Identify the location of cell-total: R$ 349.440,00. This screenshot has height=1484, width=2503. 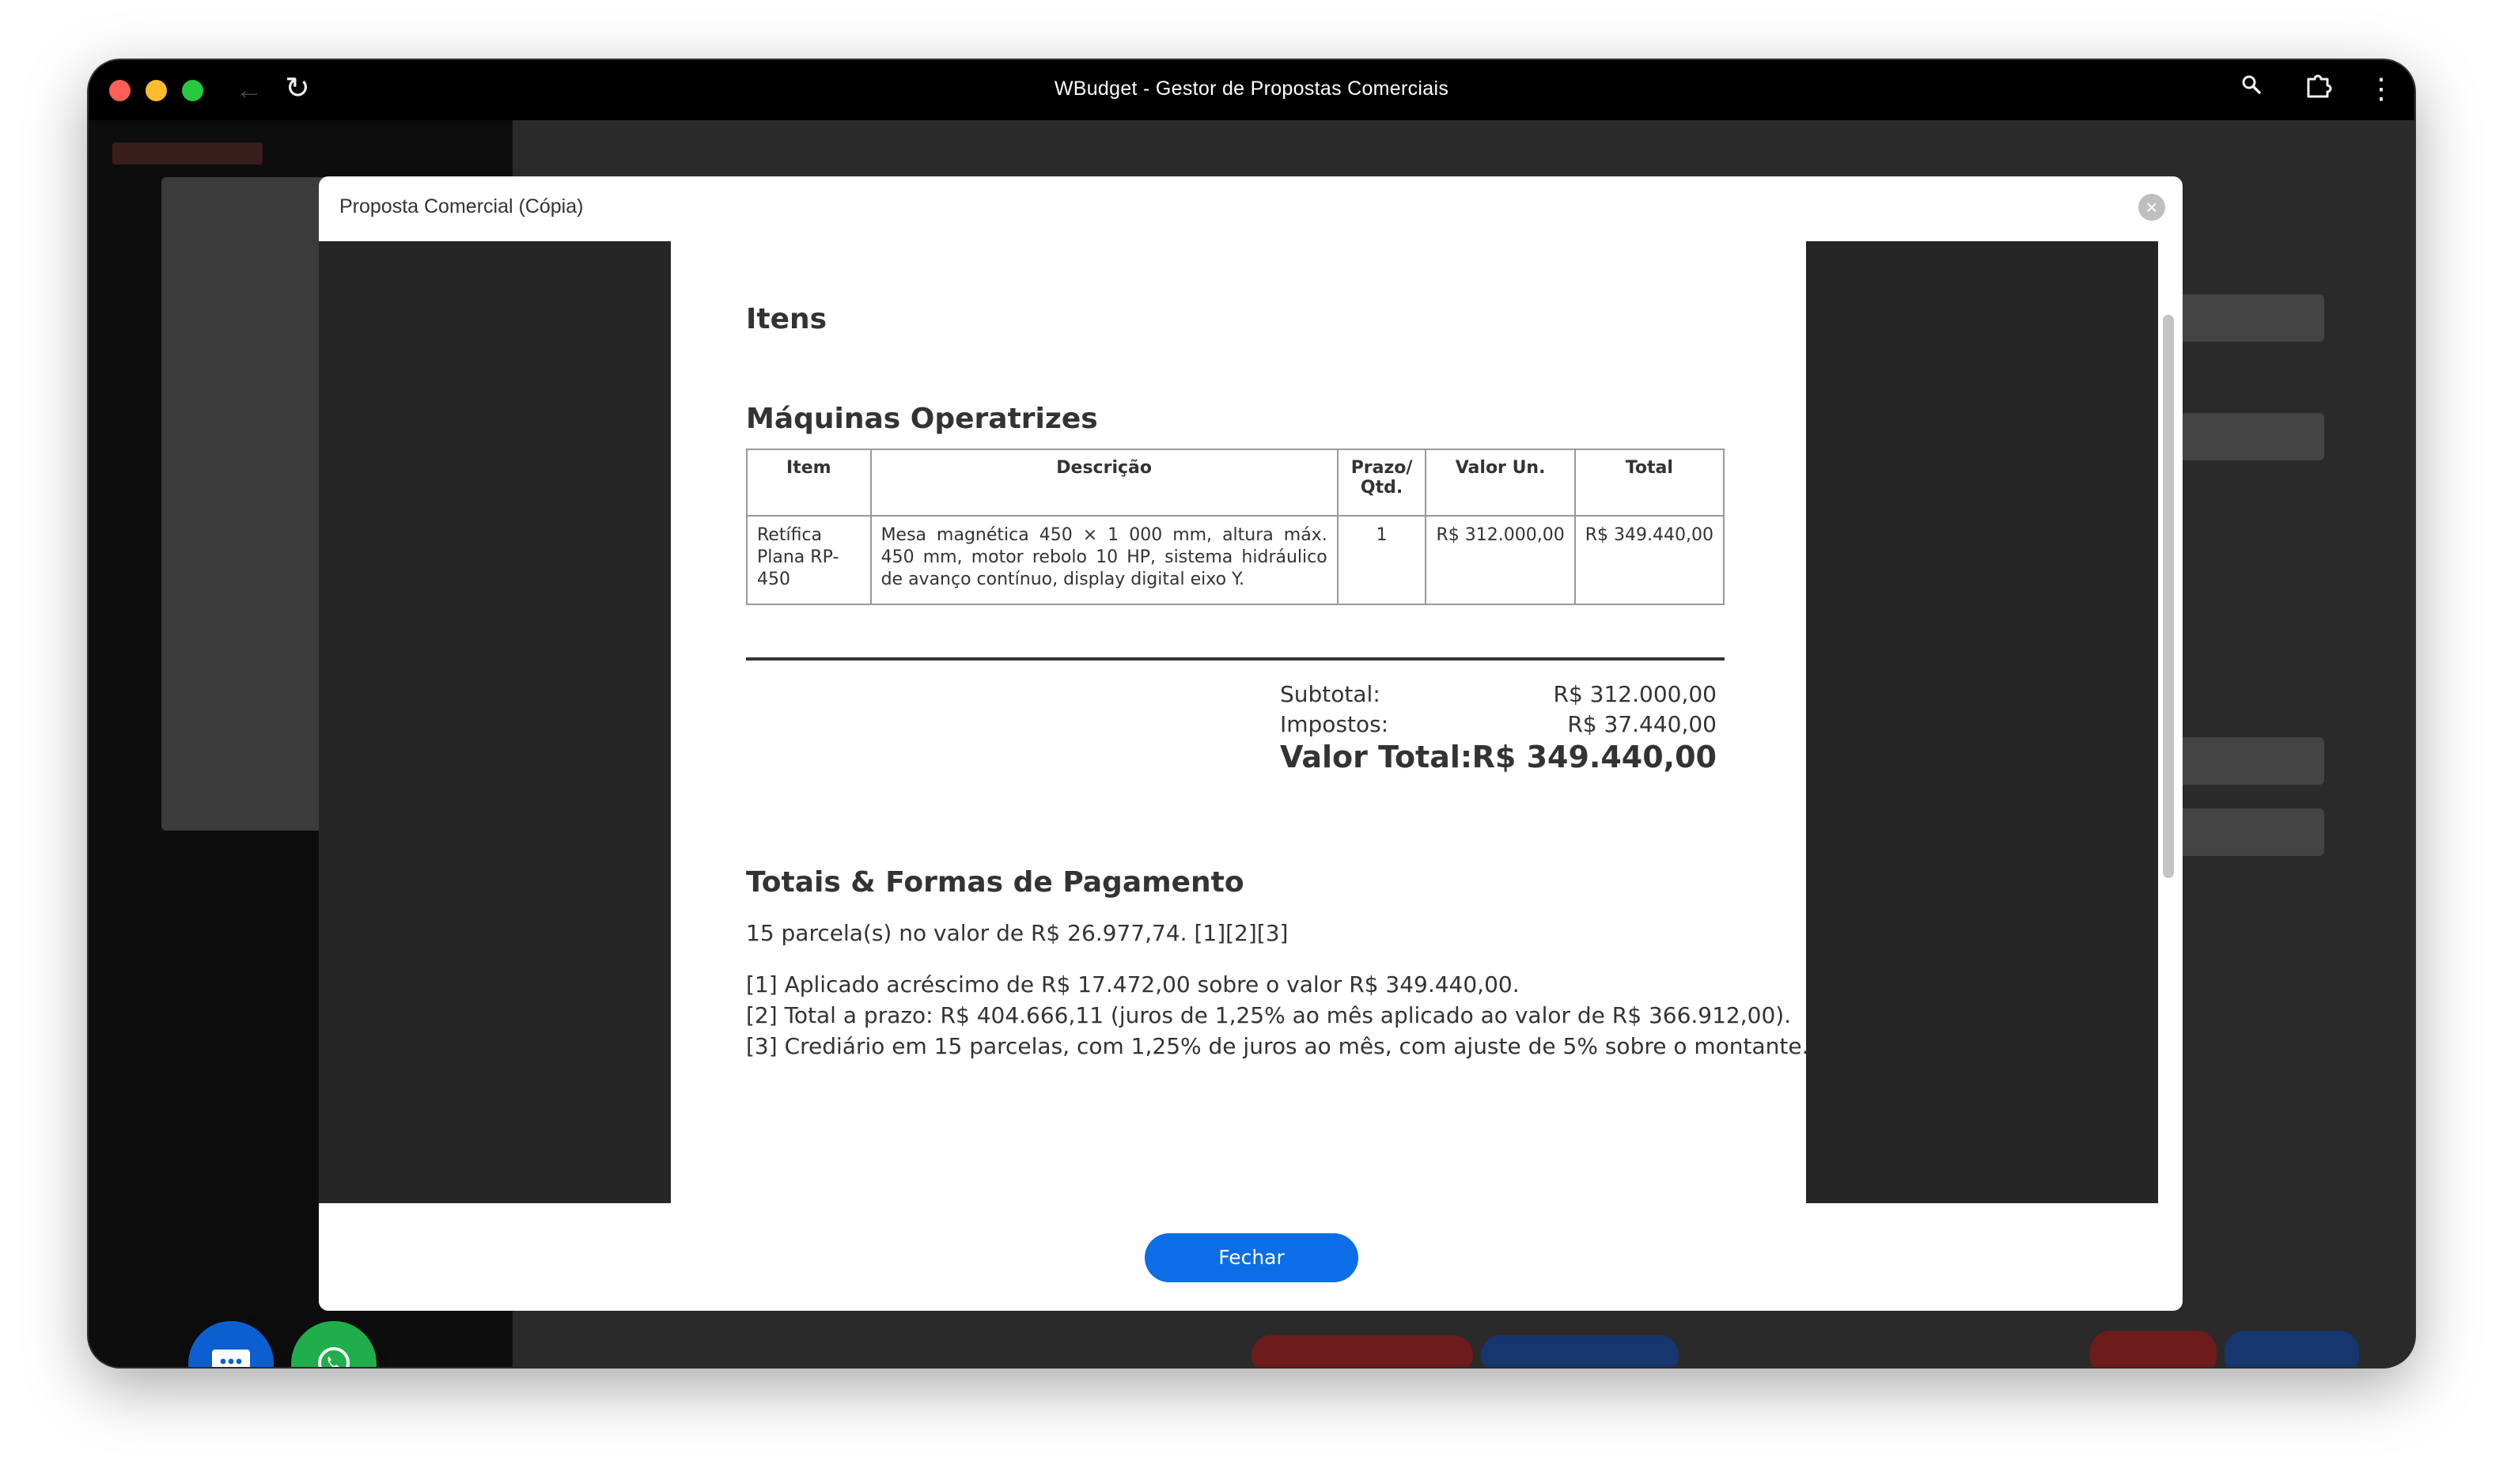
(1649, 560).